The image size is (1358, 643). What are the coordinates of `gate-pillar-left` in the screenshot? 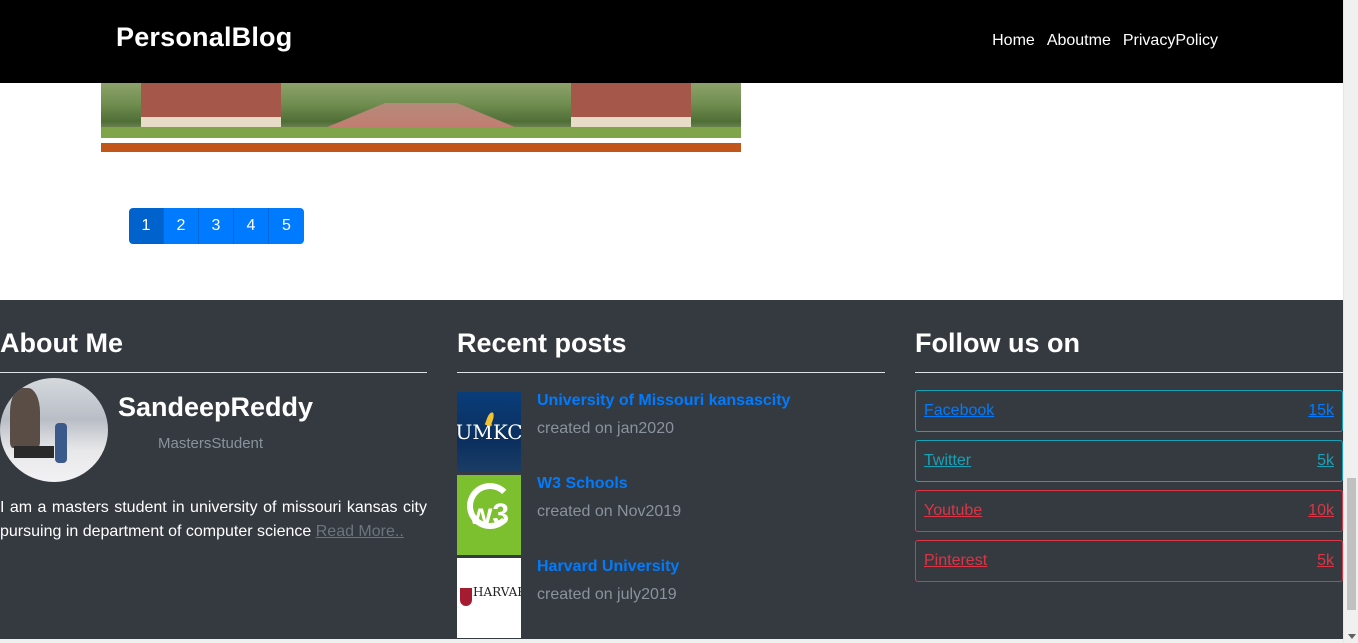 It's located at (211, 105).